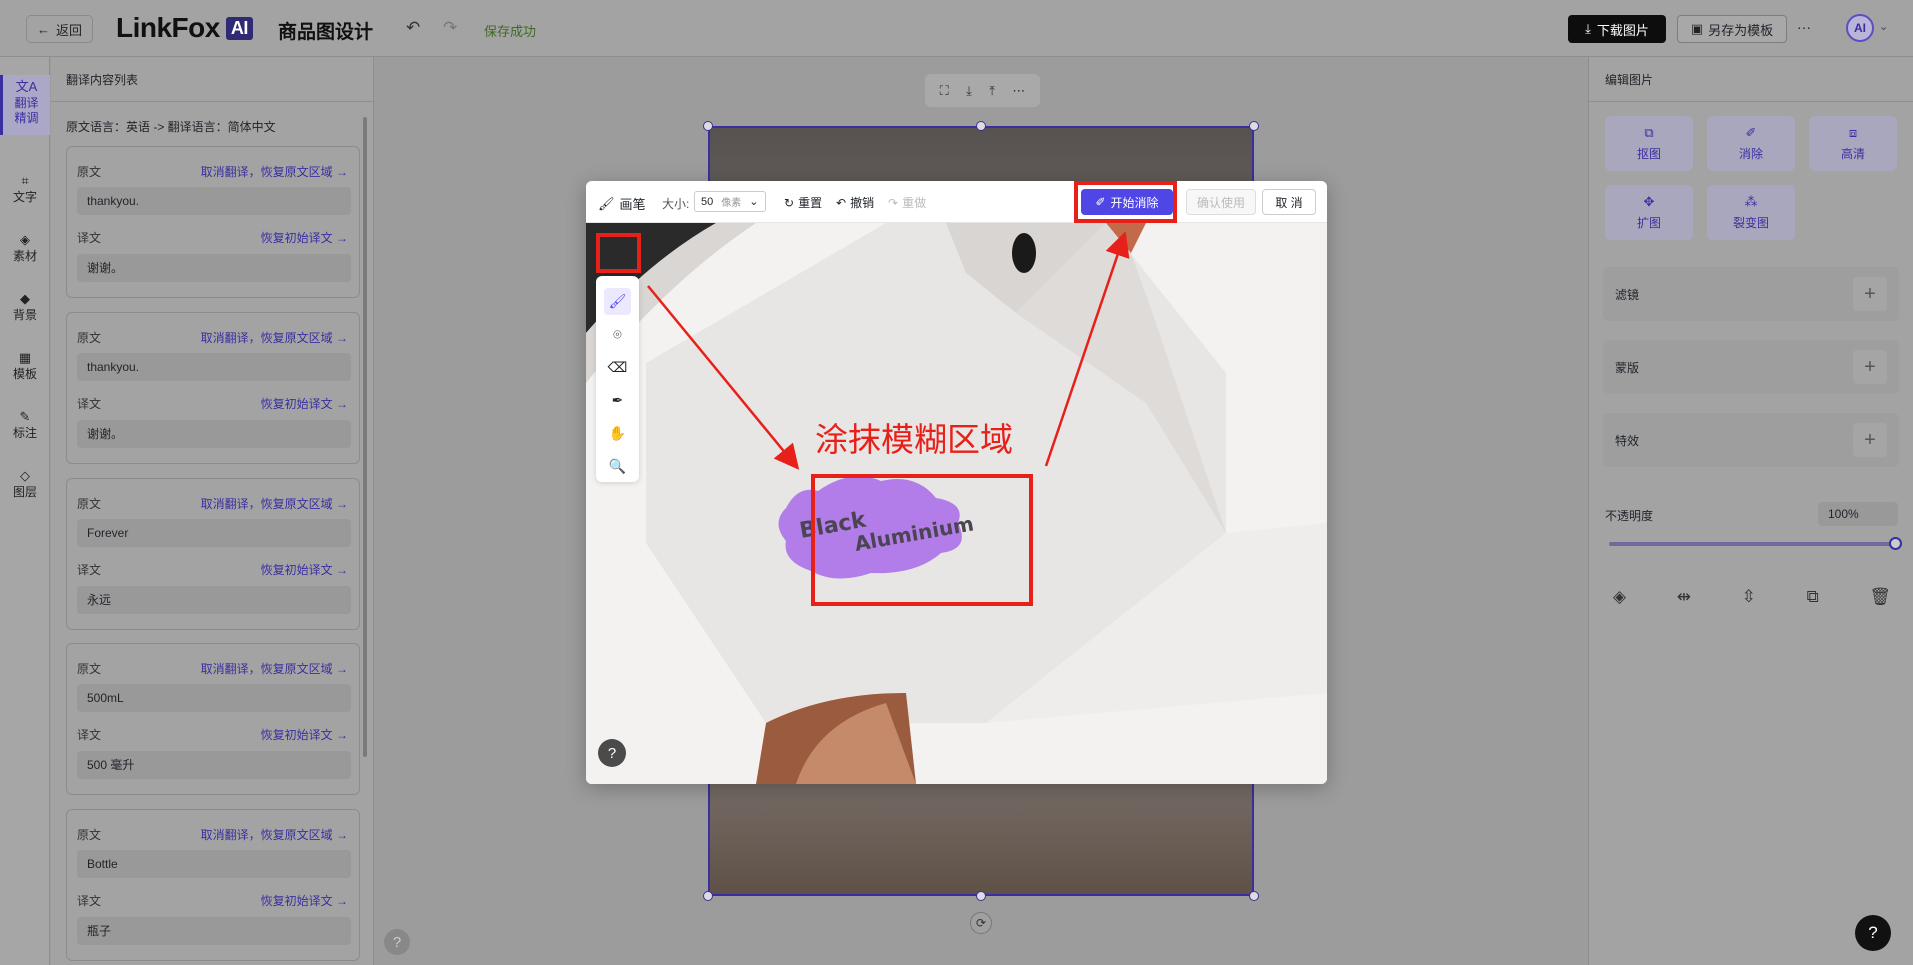 The width and height of the screenshot is (1913, 965). What do you see at coordinates (1751, 294) in the screenshot?
I see `filter-section: 滤镜 +` at bounding box center [1751, 294].